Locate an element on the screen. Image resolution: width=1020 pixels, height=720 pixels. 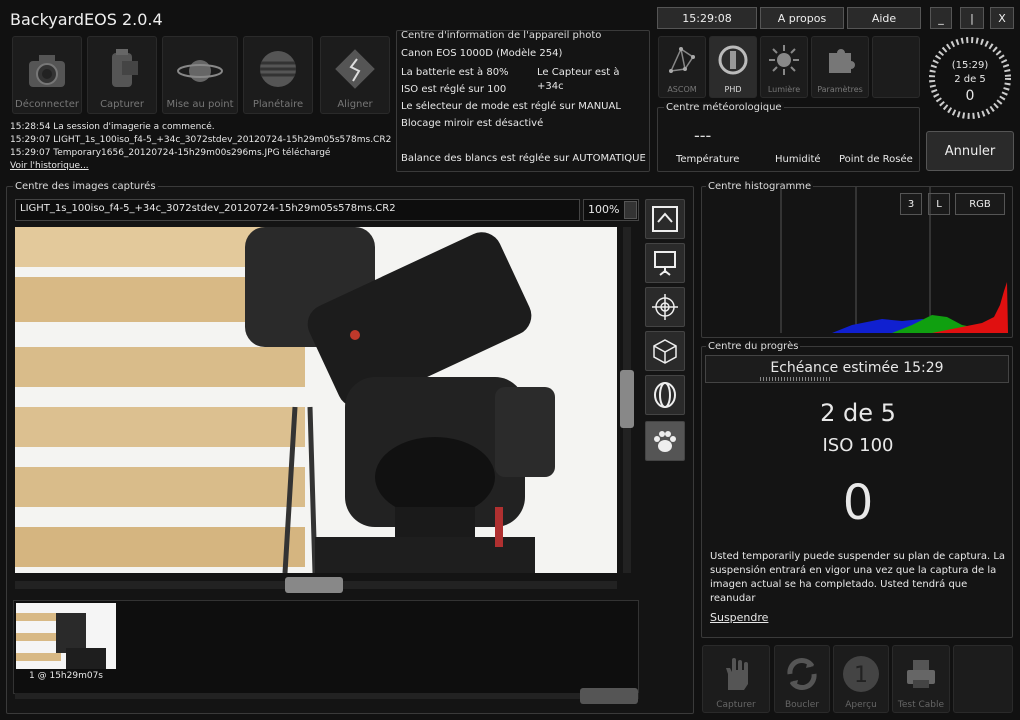
loop-button: Boucler is located at coordinates (802, 679).